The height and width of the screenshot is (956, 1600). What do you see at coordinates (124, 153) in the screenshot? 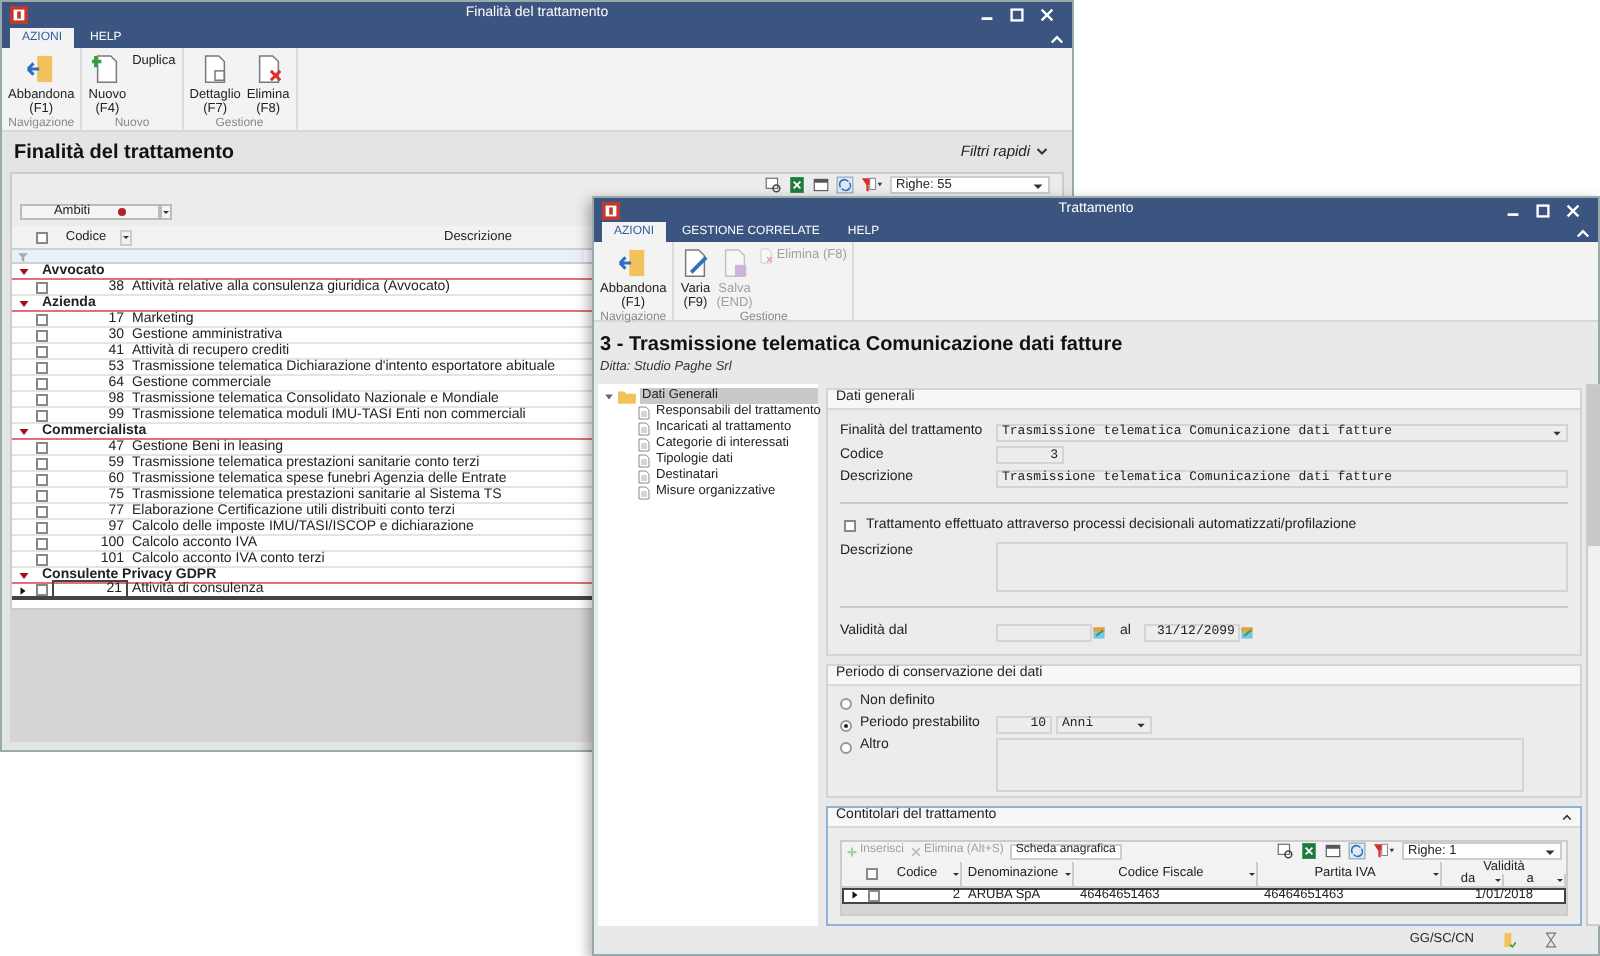
I see `page-heading: Finalità del trattamento` at bounding box center [124, 153].